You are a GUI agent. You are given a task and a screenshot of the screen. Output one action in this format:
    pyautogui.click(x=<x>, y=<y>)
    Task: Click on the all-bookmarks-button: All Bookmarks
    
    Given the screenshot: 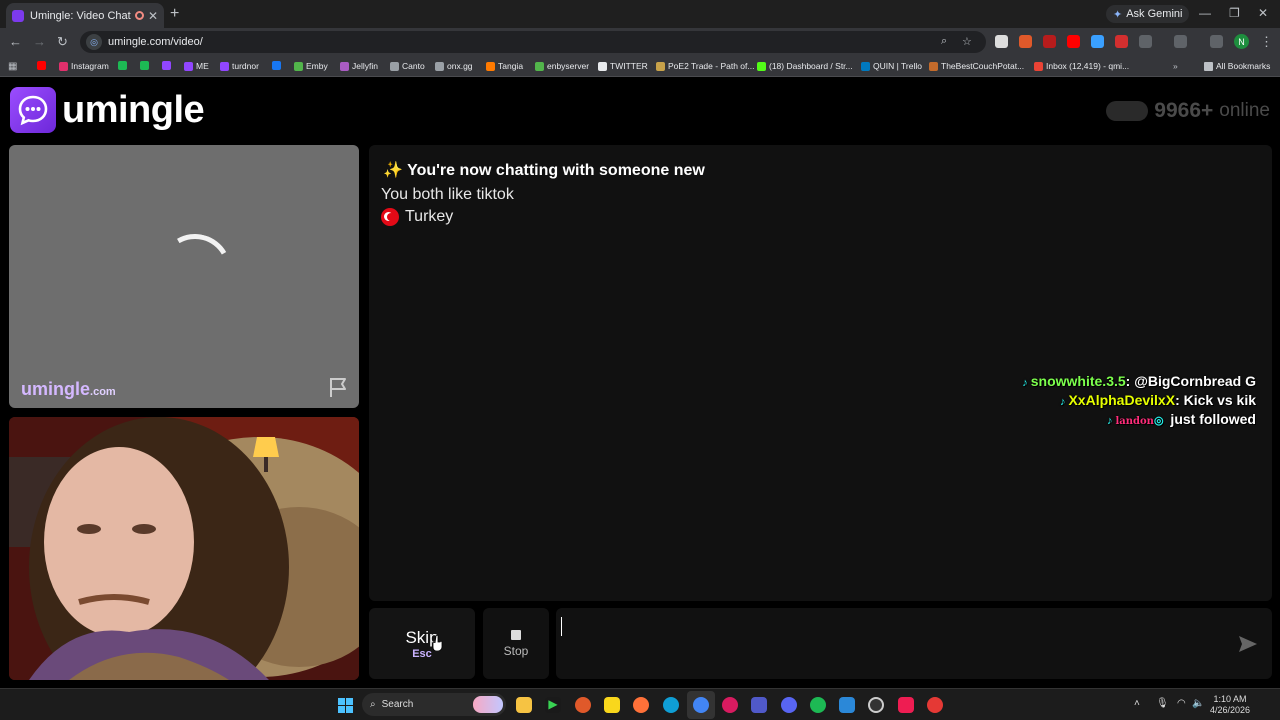 What is the action you would take?
    pyautogui.click(x=1237, y=66)
    